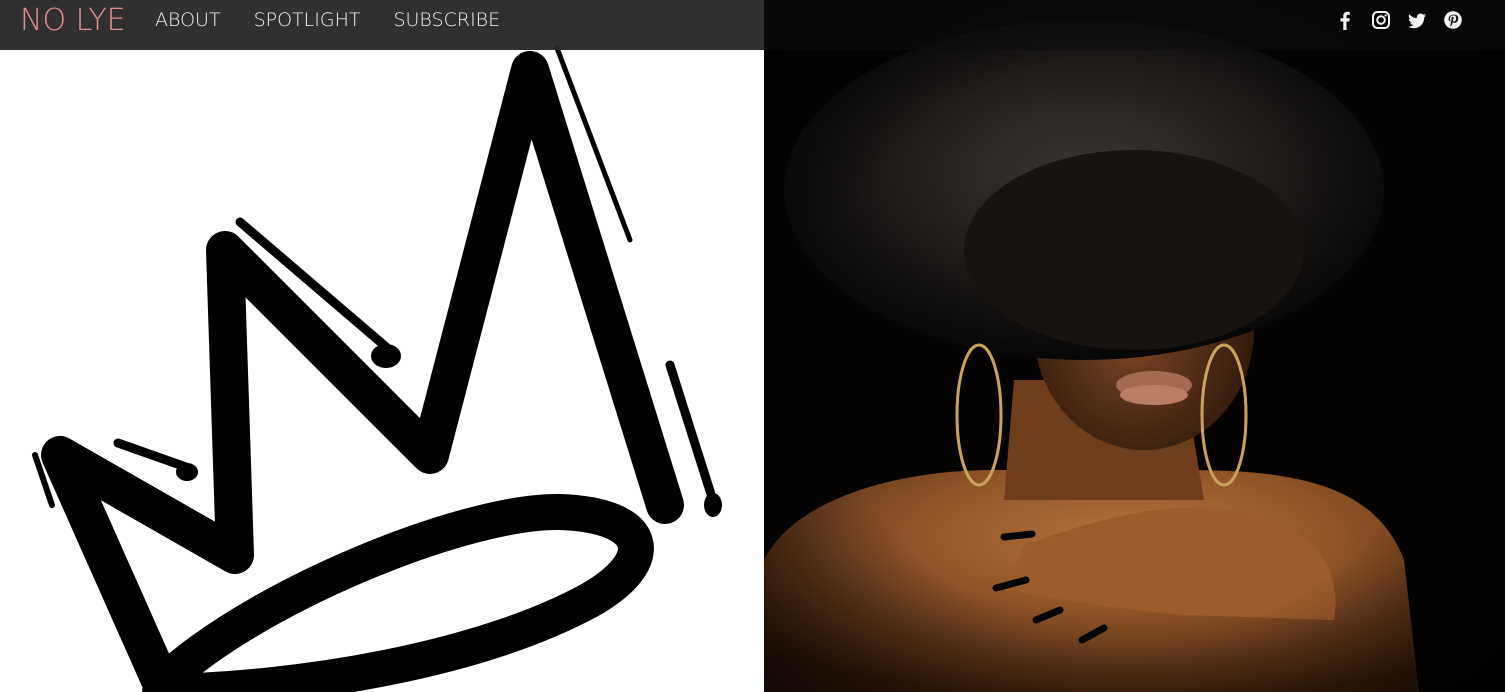 The width and height of the screenshot is (1505, 692). What do you see at coordinates (1417, 20) in the screenshot?
I see `twitter-icon` at bounding box center [1417, 20].